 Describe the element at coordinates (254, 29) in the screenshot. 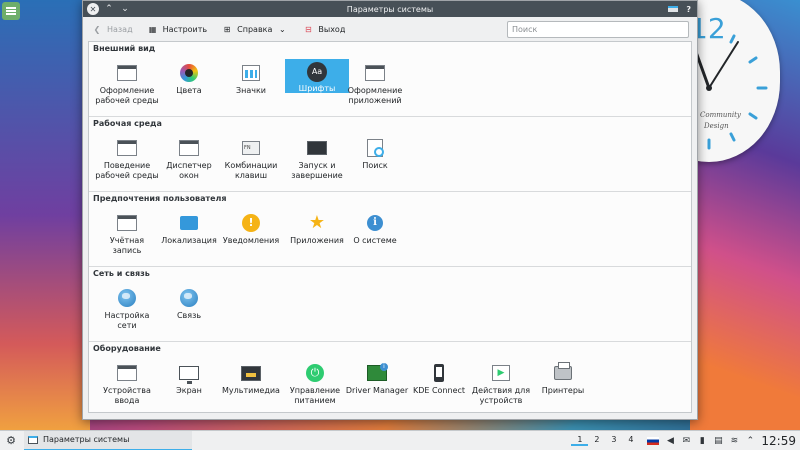

I see `help-menu-button: ⊞ Справка ⌄` at that location.